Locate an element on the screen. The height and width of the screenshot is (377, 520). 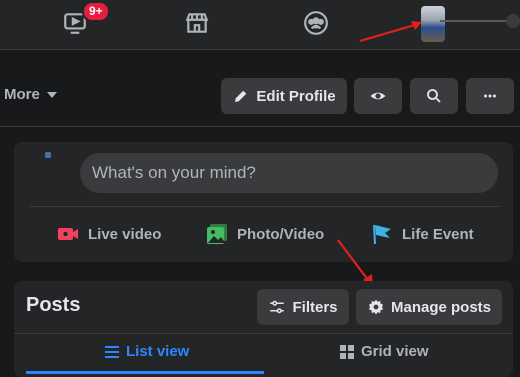
nav-groups is located at coordinates (316, 23).